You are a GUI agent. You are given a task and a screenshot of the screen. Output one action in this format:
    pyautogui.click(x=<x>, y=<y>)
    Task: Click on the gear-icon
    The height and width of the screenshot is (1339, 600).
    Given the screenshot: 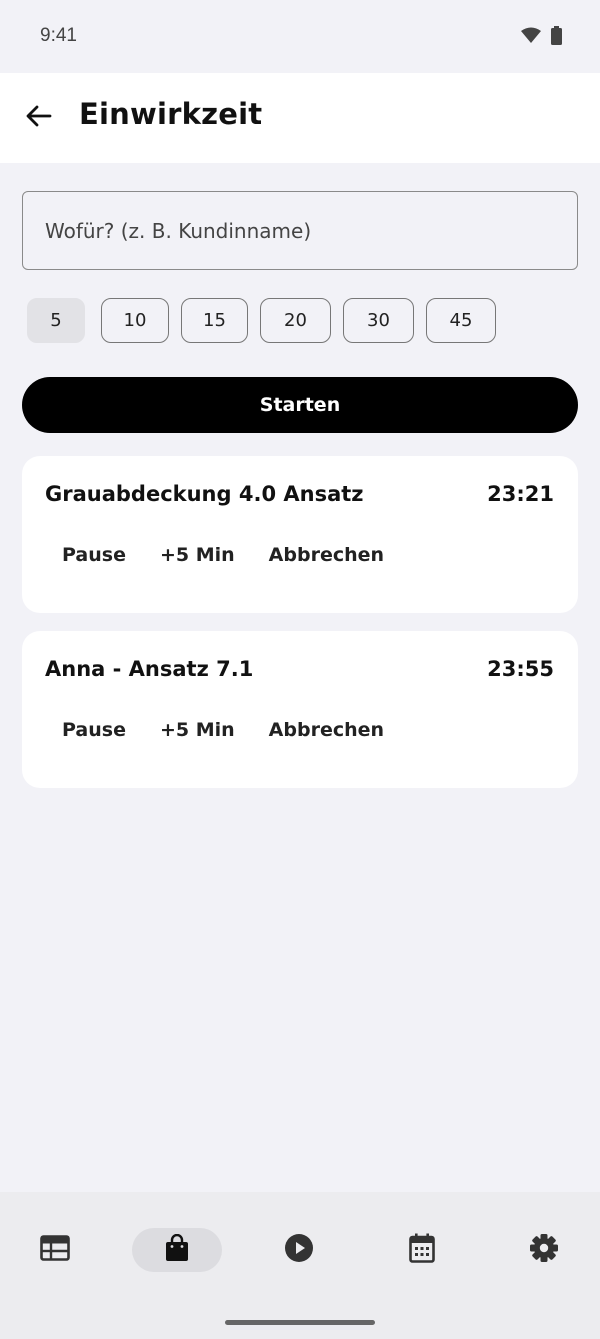 What is the action you would take?
    pyautogui.click(x=544, y=1250)
    